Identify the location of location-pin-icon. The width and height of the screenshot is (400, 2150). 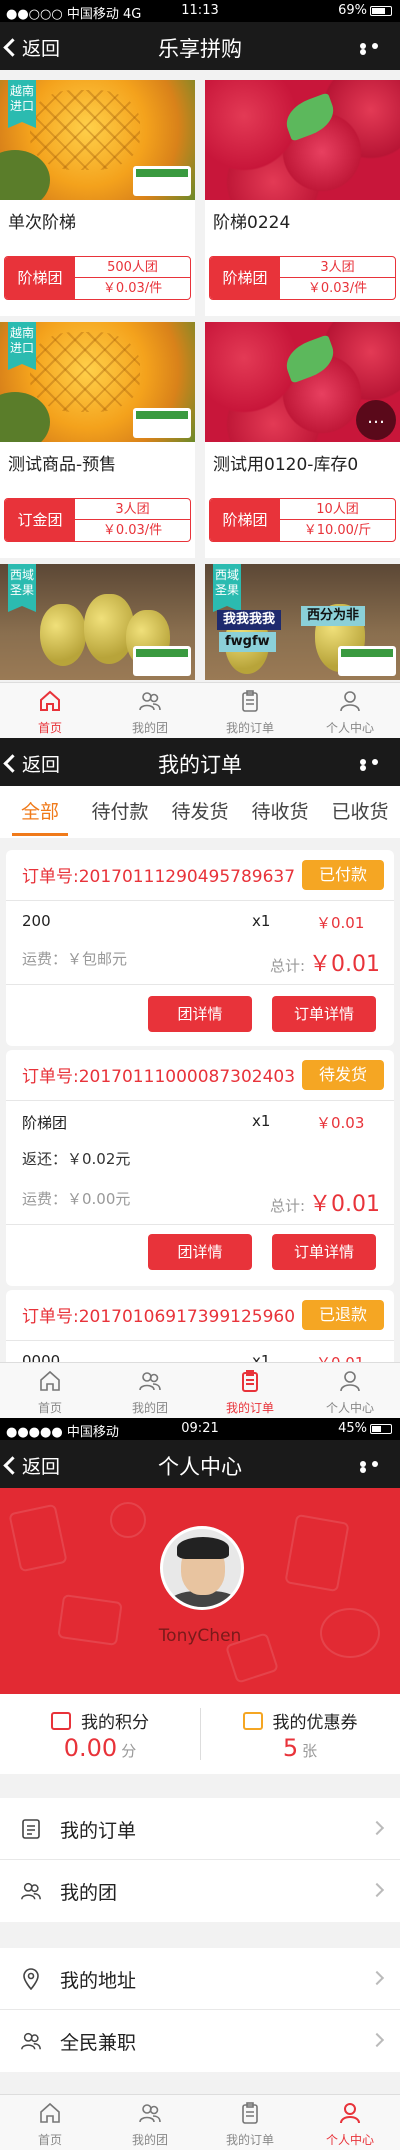
(31, 1979).